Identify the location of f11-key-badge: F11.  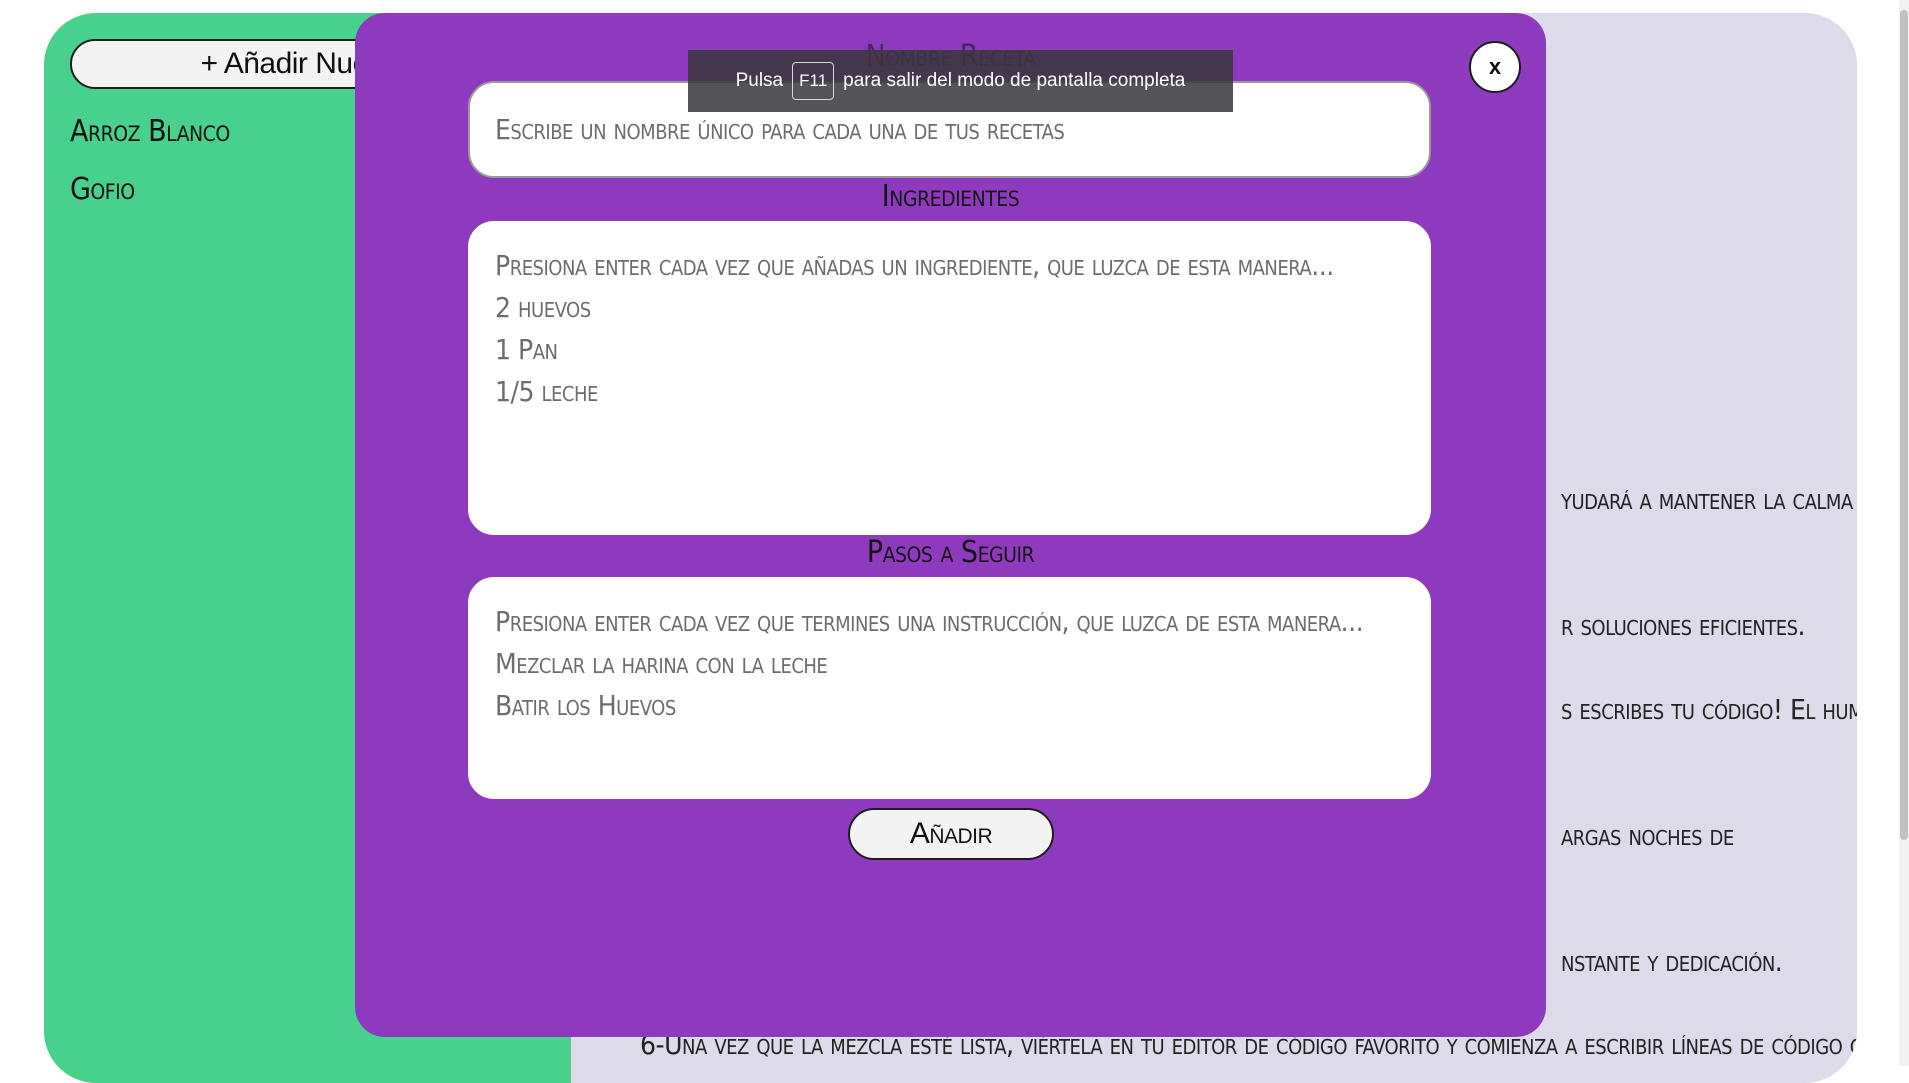
(813, 81).